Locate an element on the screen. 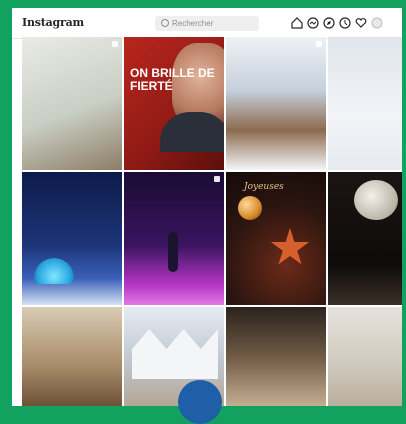 The height and width of the screenshot is (424, 406). post-on-brille-de-fierte: ON BRILLE DE FIERTÉ is located at coordinates (174, 103).